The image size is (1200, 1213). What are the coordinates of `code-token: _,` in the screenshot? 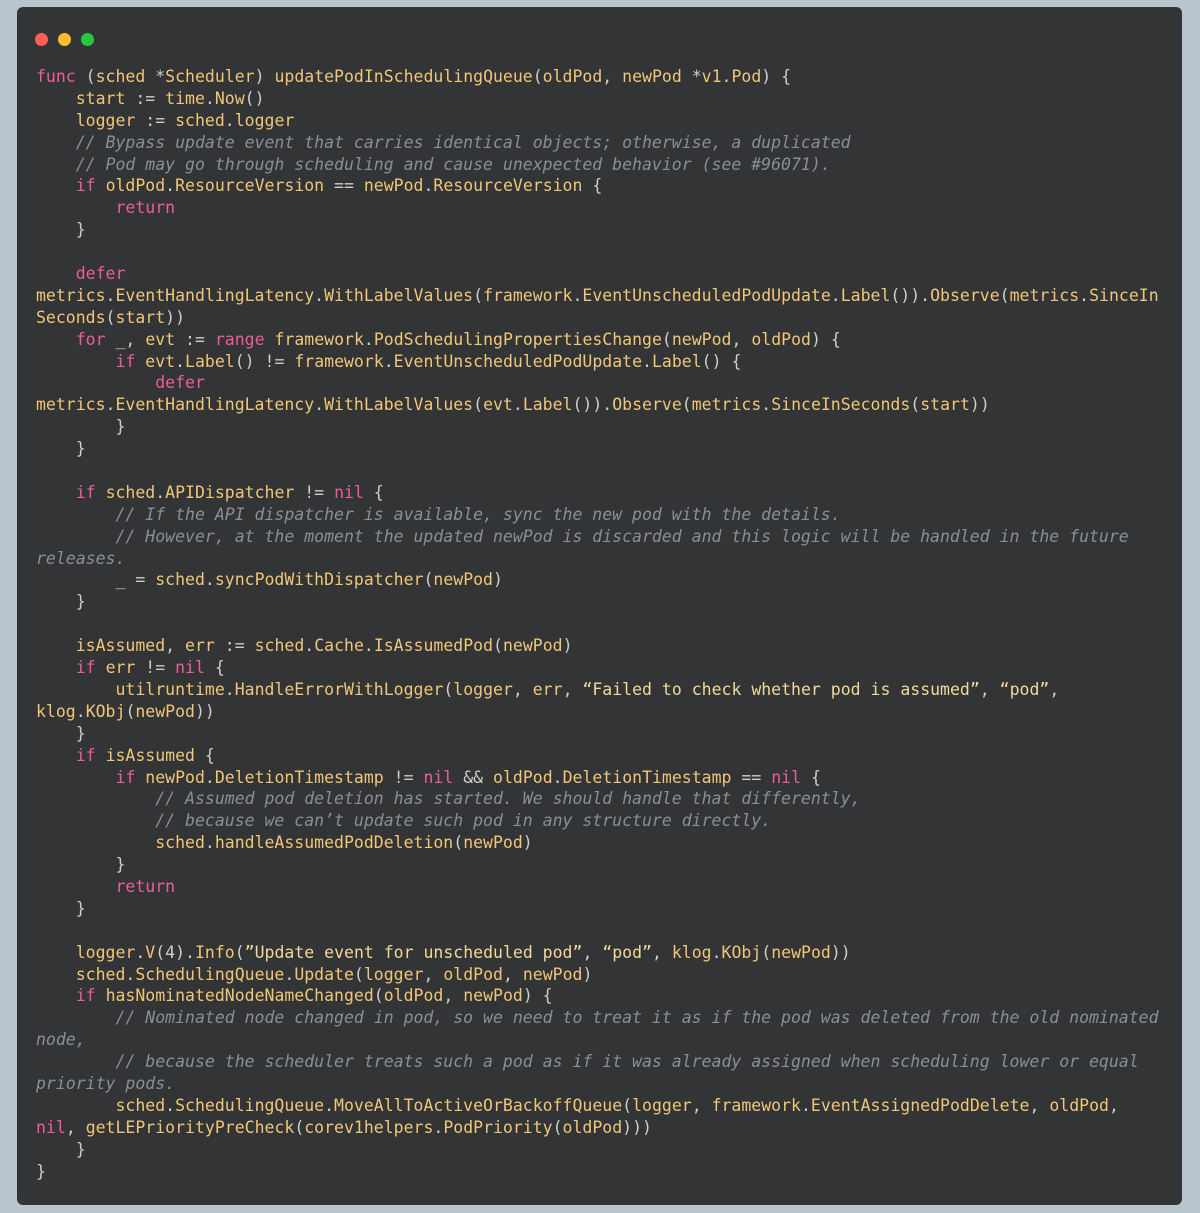 It's located at (125, 339).